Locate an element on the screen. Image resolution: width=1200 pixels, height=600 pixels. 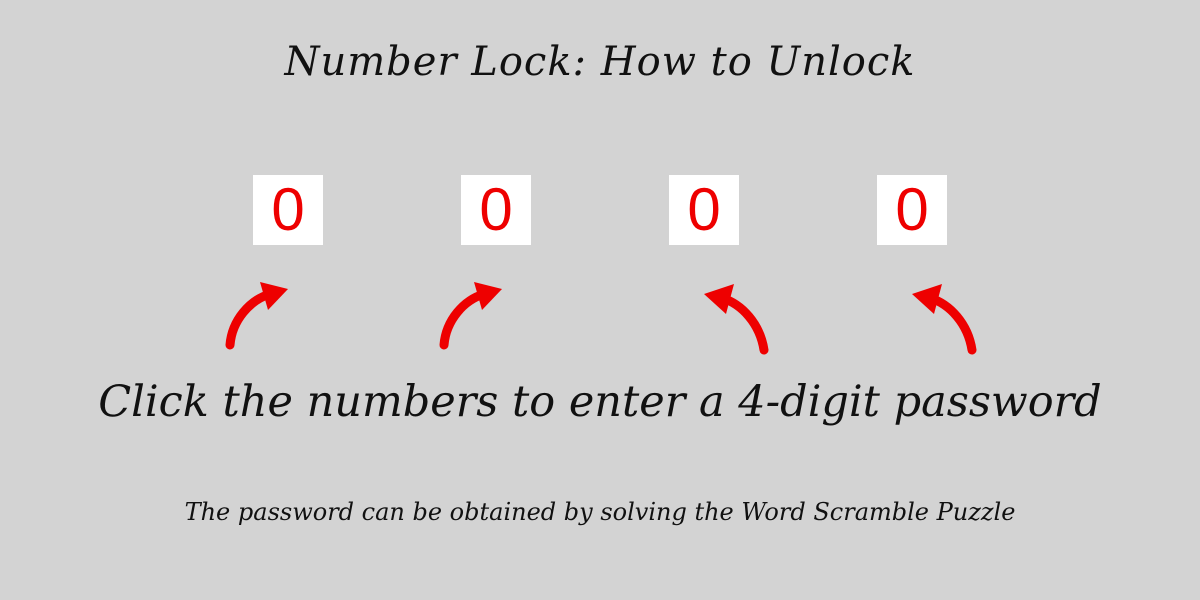
lock-digit-2: 0 is located at coordinates (496, 210).